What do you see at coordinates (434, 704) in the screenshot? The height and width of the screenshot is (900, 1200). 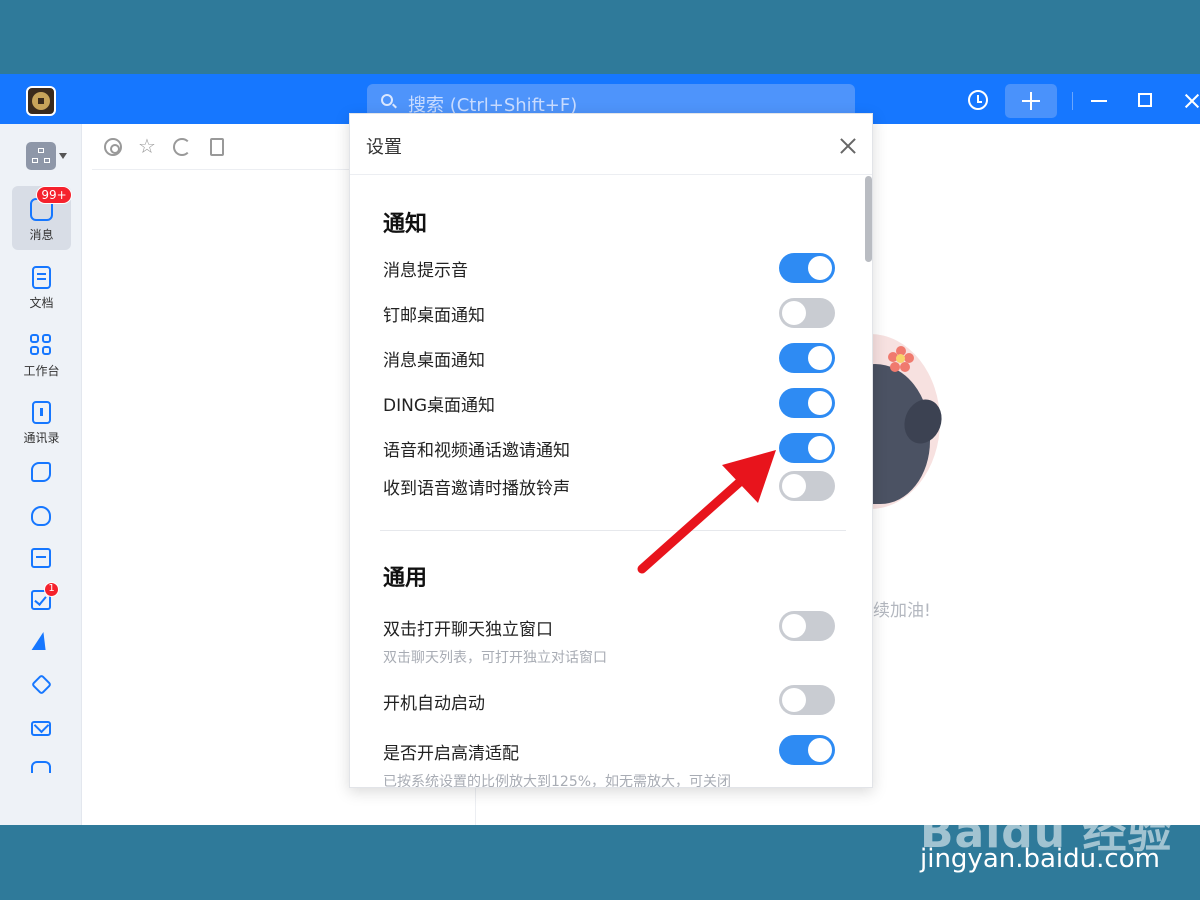 I see `option-auto-start: 开机自动启动` at bounding box center [434, 704].